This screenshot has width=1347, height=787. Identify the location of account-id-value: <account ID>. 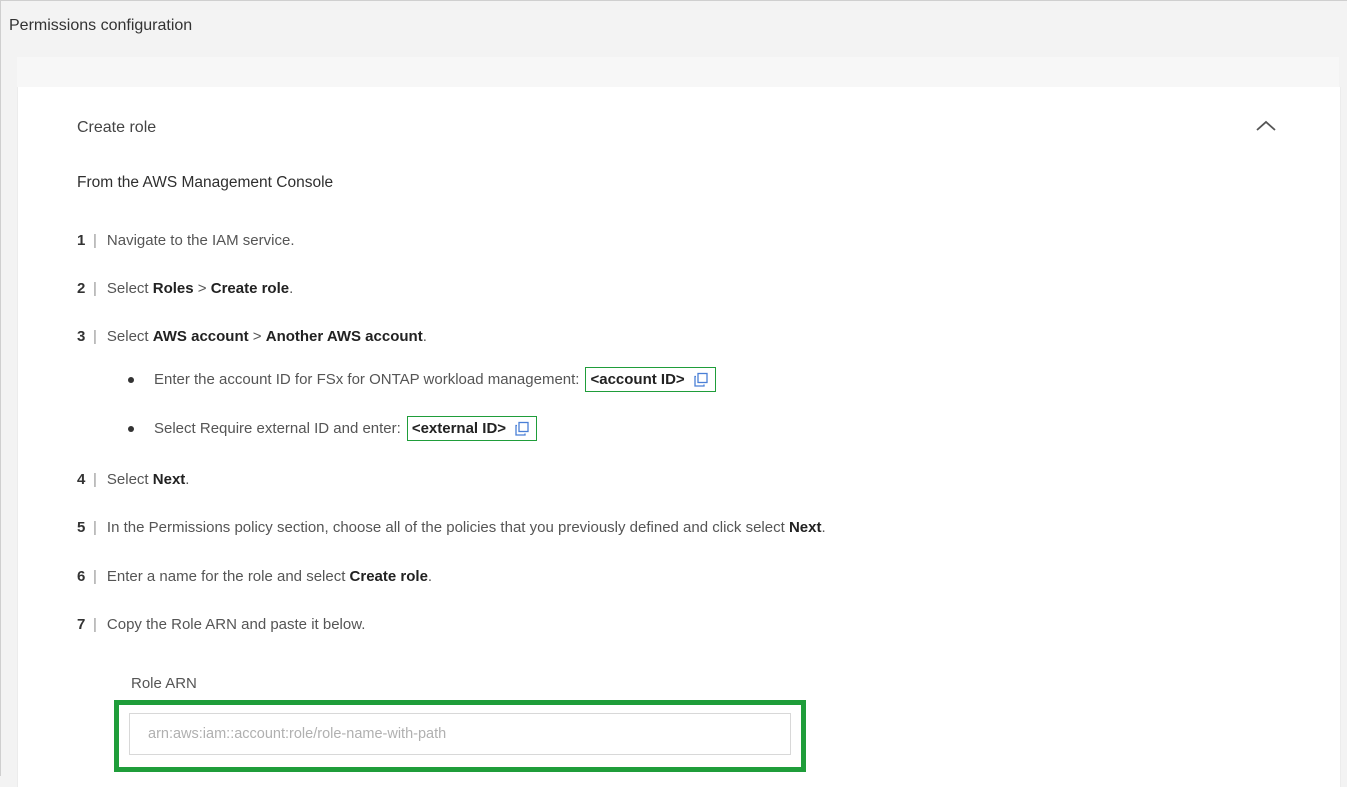
(637, 379).